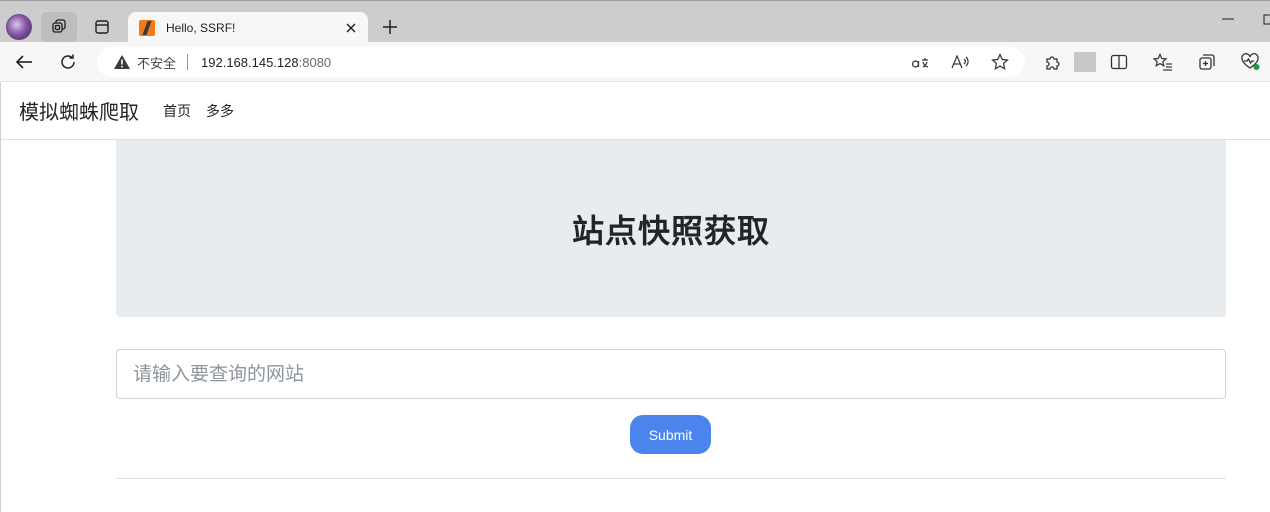 Image resolution: width=1270 pixels, height=512 pixels. Describe the element at coordinates (1207, 62) in the screenshot. I see `collections-icon` at that location.